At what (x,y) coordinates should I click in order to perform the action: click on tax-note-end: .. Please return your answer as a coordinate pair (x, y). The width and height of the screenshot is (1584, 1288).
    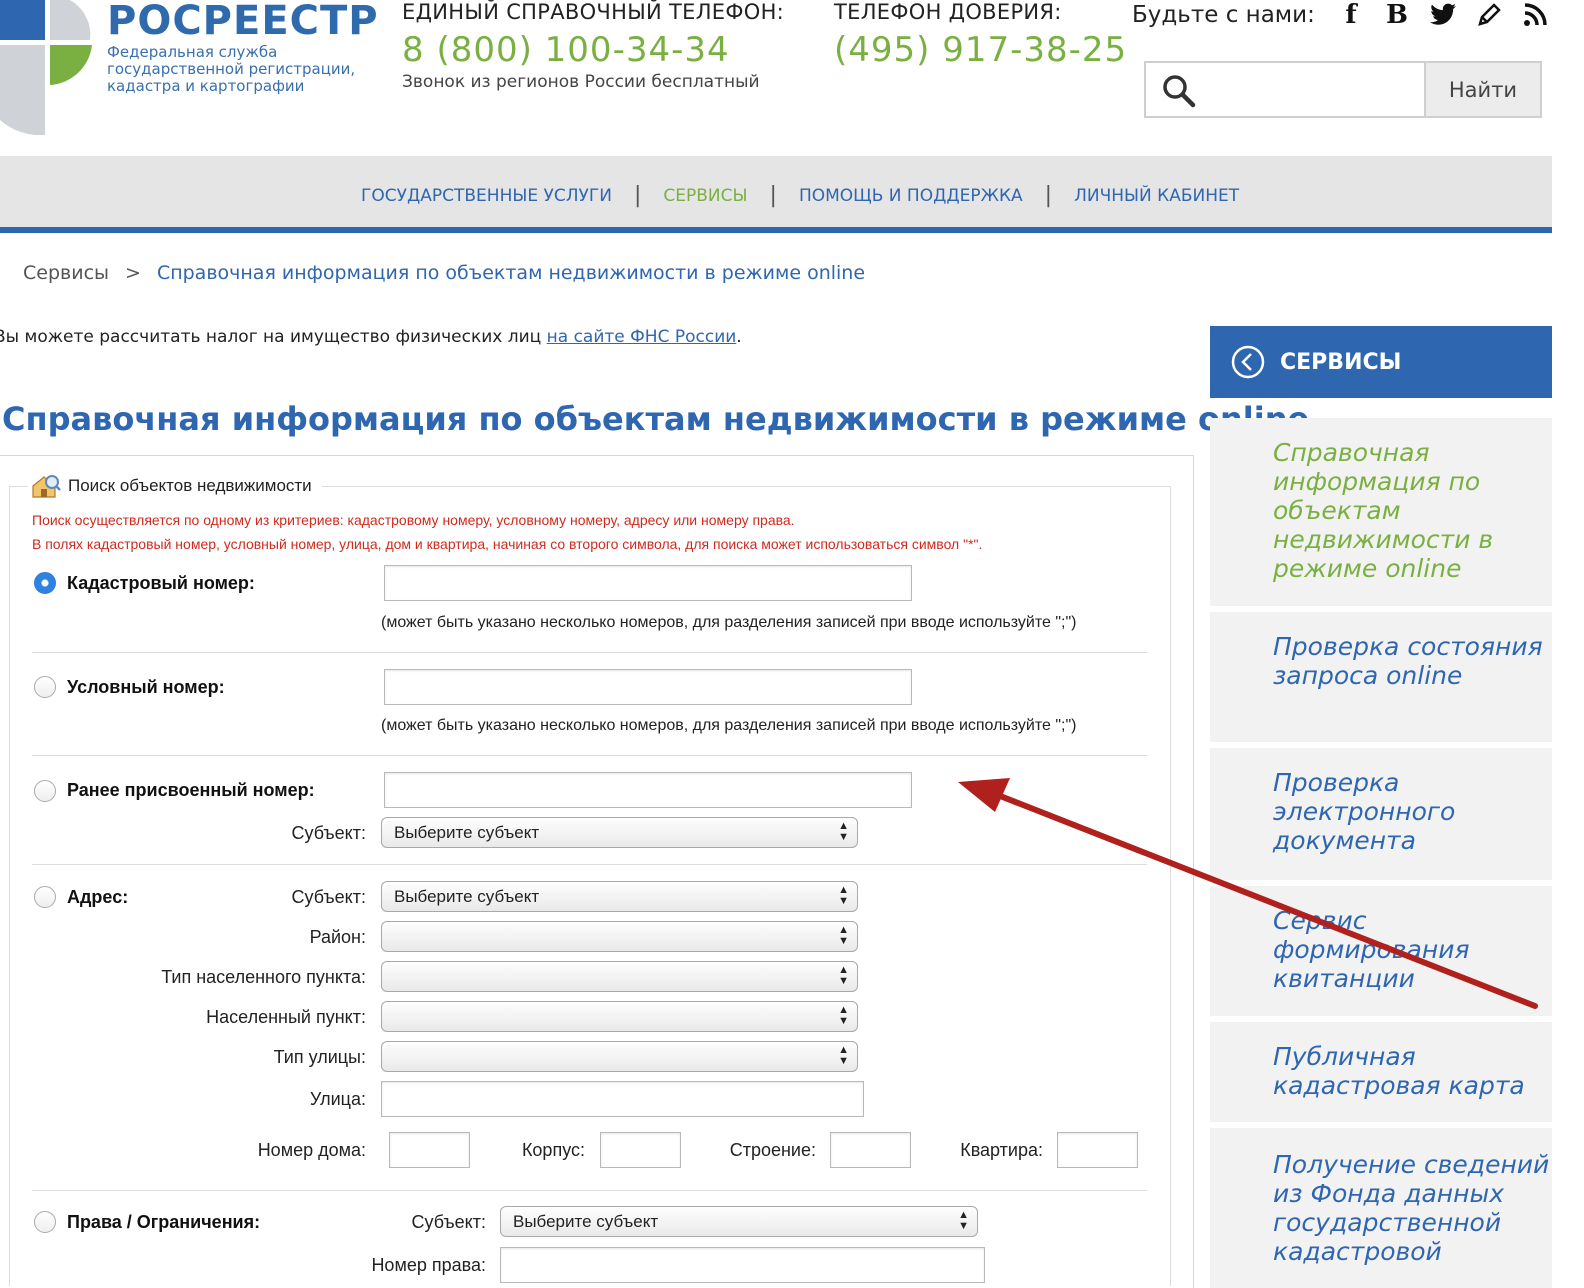
    Looking at the image, I should click on (739, 337).